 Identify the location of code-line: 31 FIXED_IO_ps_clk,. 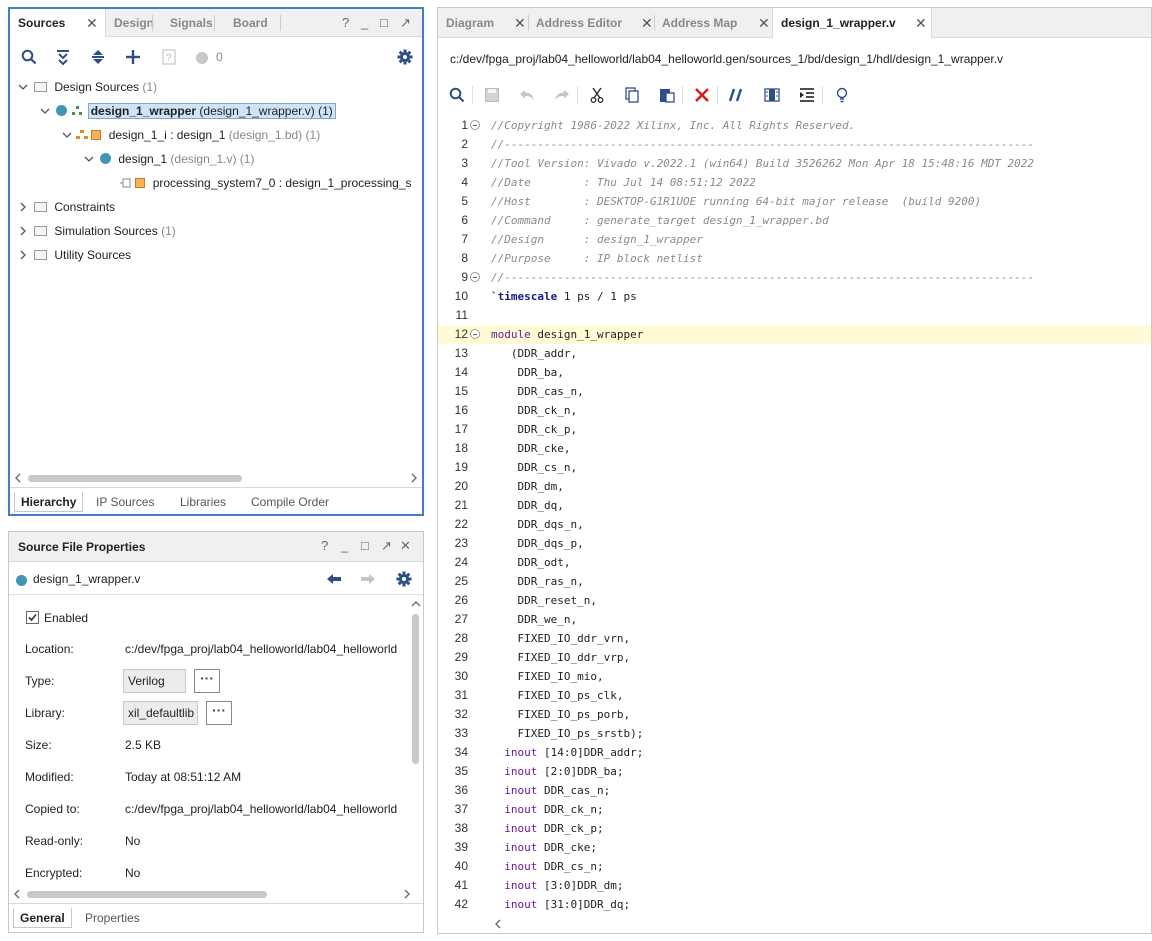
(794, 695).